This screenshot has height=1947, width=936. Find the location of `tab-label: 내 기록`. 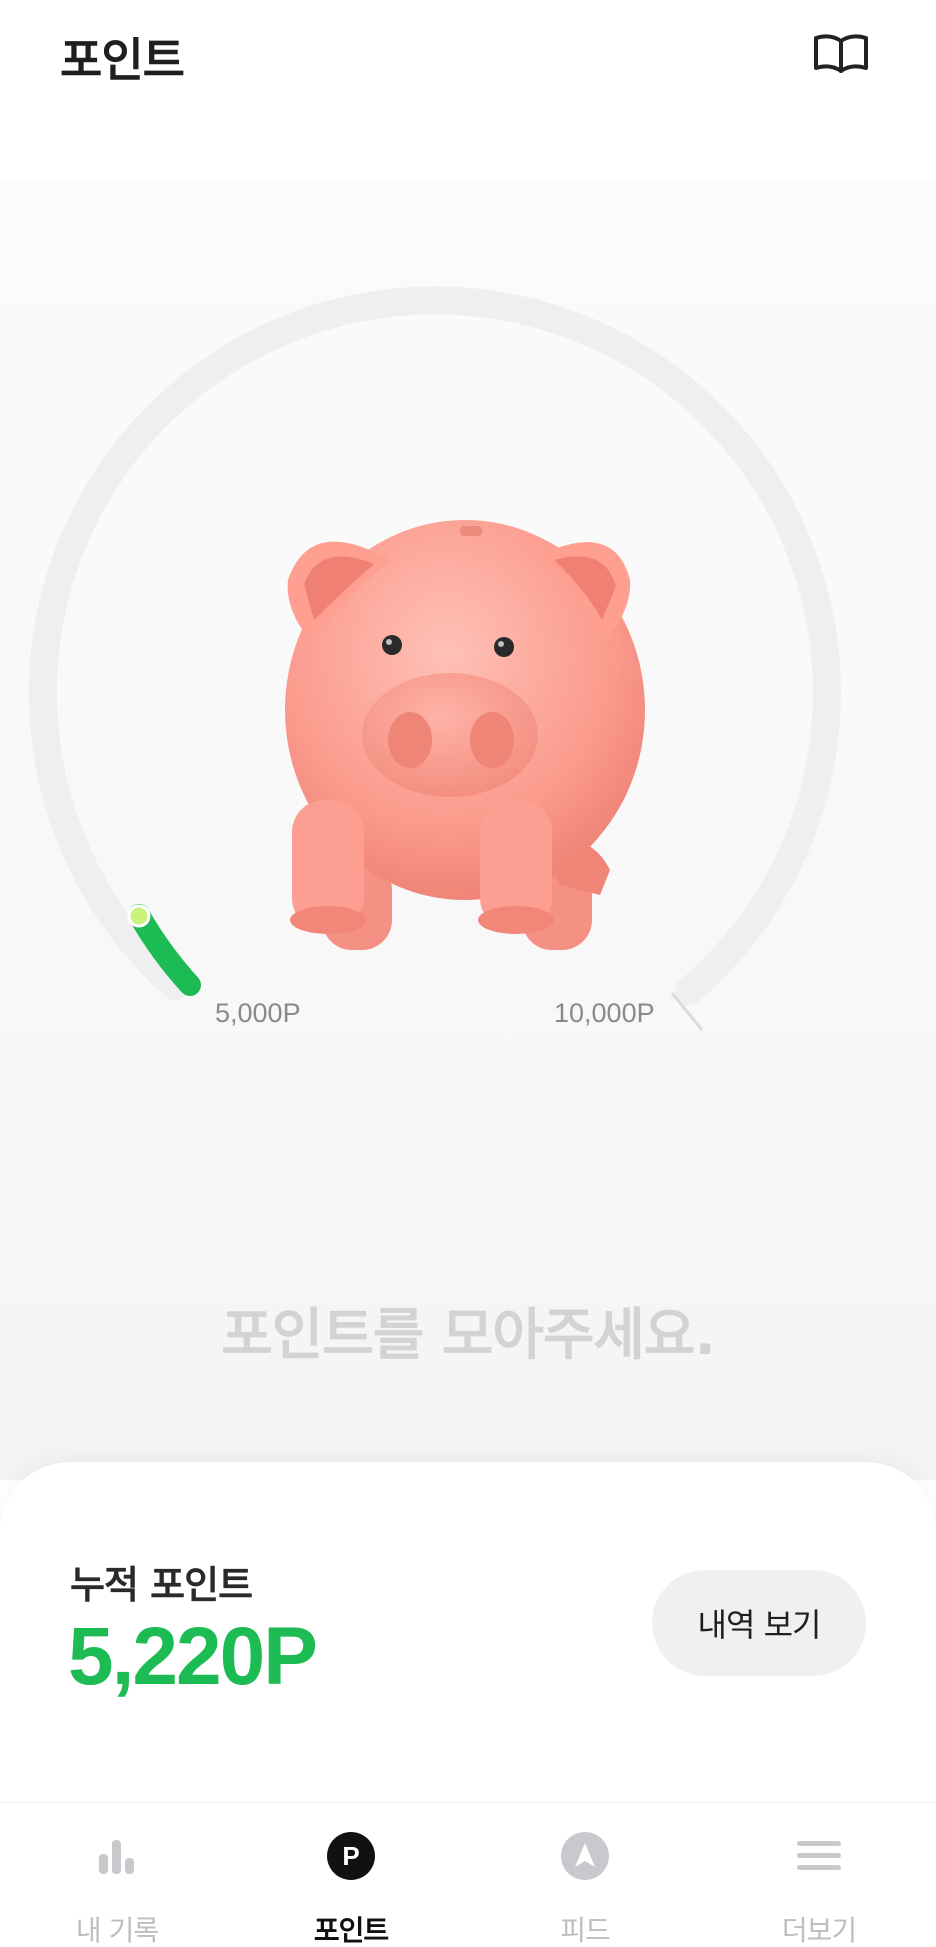

tab-label: 내 기록 is located at coordinates (117, 1930).